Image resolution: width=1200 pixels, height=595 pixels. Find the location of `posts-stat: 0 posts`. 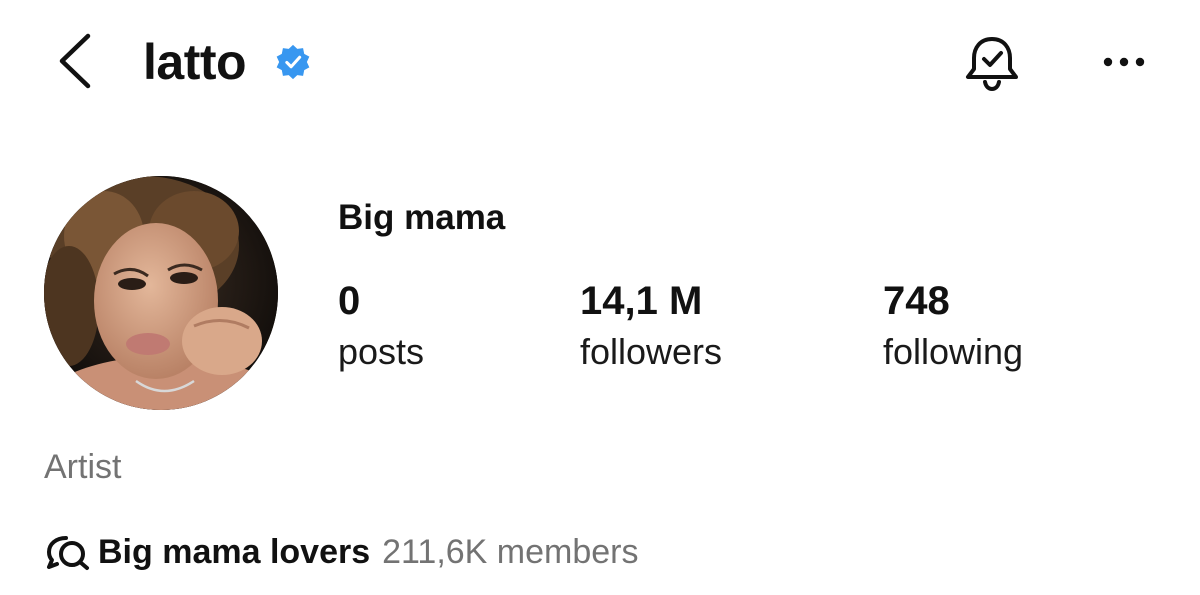

posts-stat: 0 posts is located at coordinates (381, 326).